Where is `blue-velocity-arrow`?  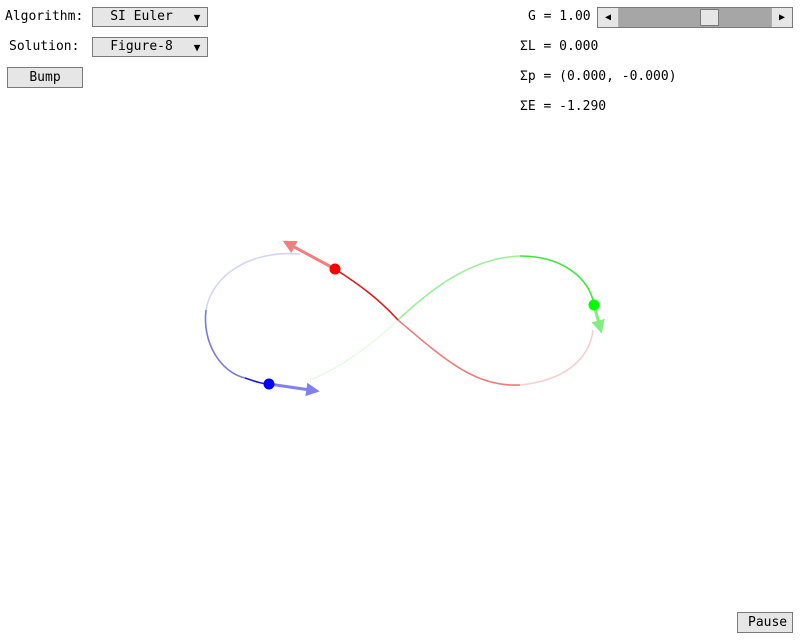
blue-velocity-arrow is located at coordinates (294, 389).